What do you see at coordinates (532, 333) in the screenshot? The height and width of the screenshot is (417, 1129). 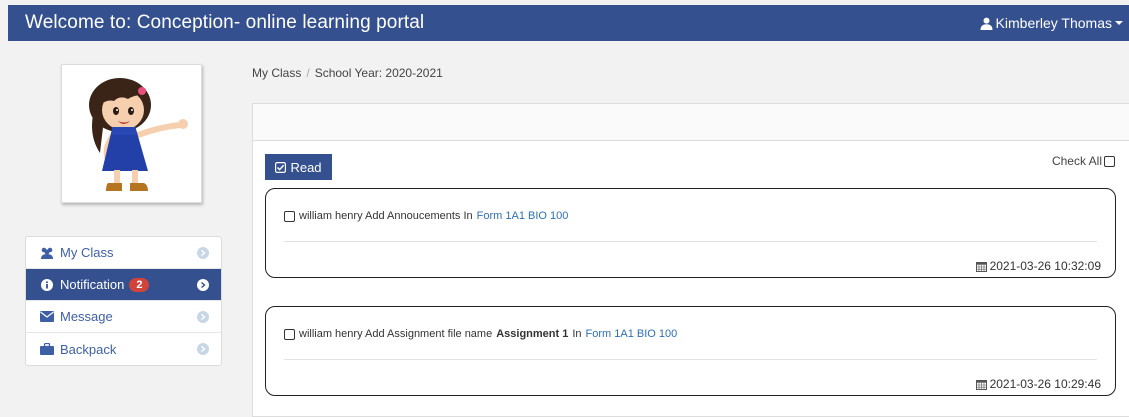 I see `assignment-name: Assignment 1` at bounding box center [532, 333].